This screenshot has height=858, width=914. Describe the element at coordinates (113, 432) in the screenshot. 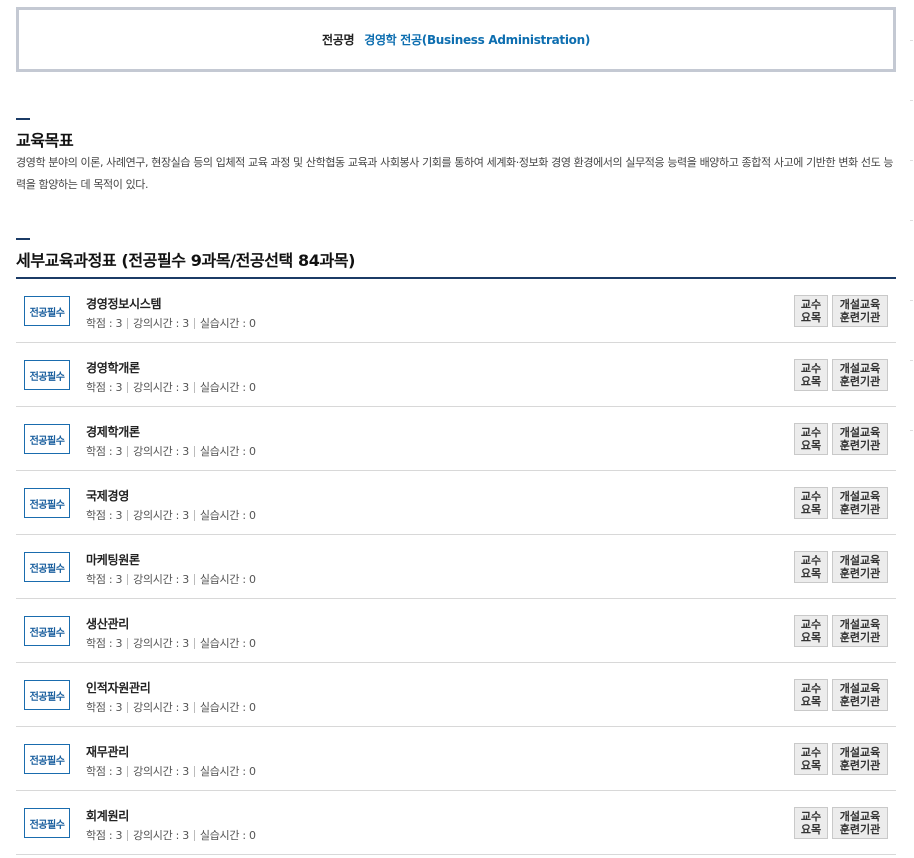

I see `course-name: 경제학개론` at that location.